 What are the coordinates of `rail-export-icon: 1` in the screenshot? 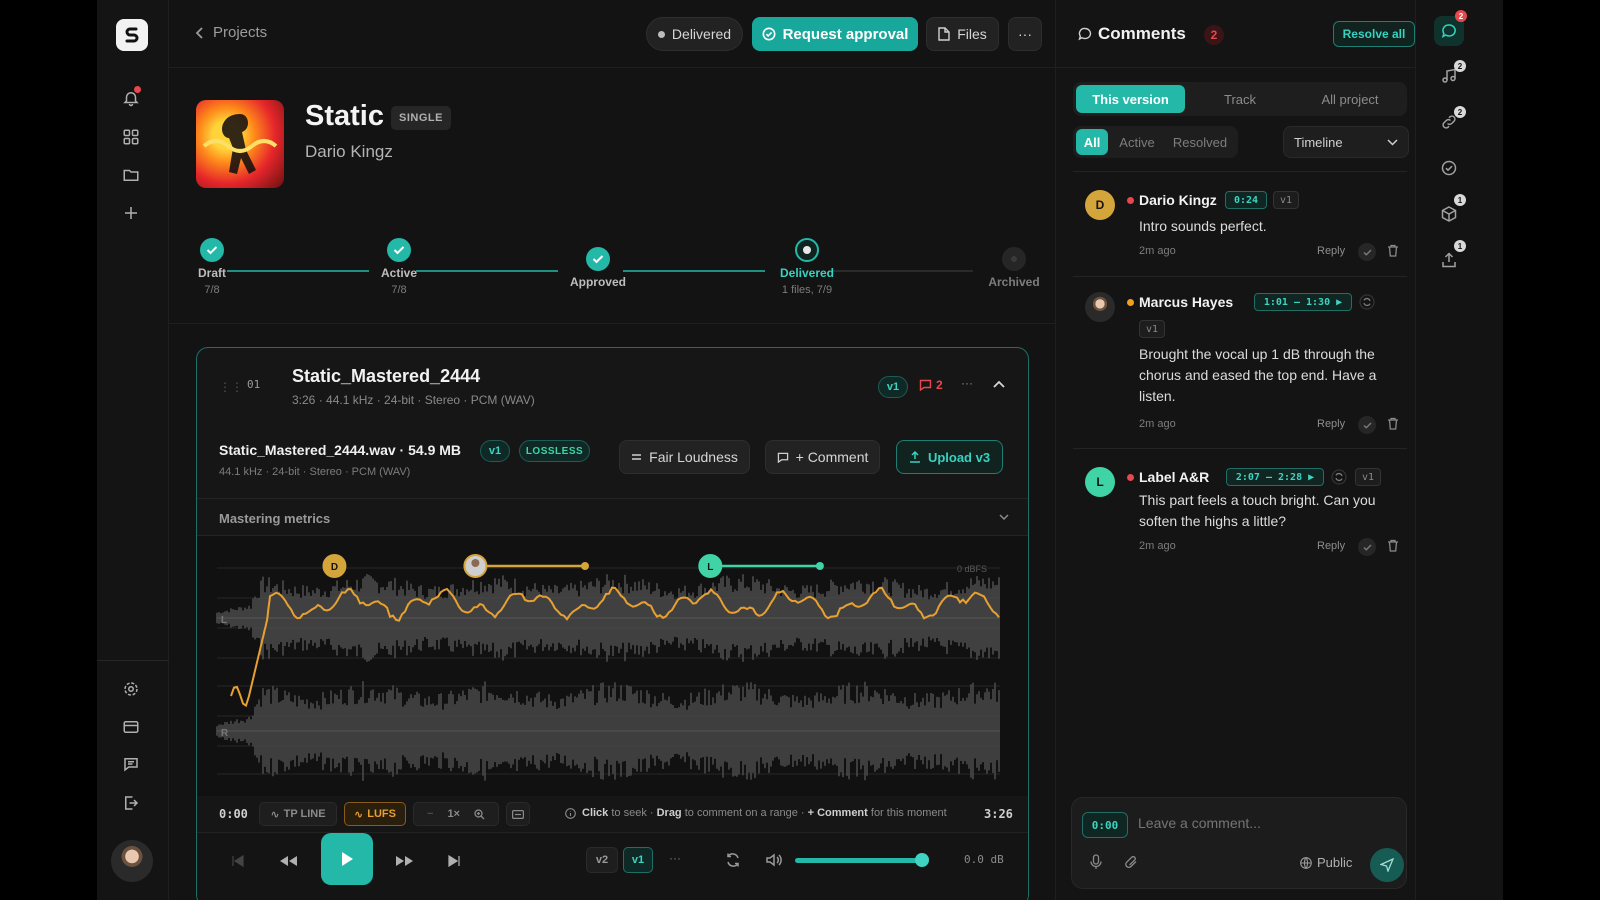 It's located at (1450, 257).